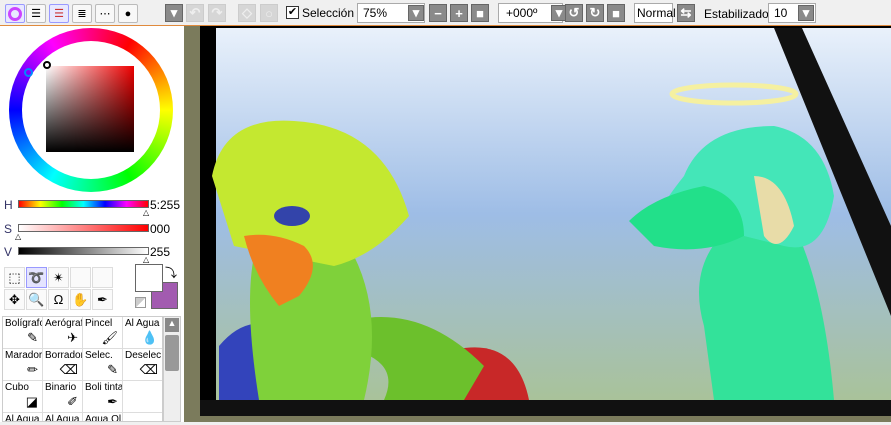  I want to click on brush-item, so click(142, 397).